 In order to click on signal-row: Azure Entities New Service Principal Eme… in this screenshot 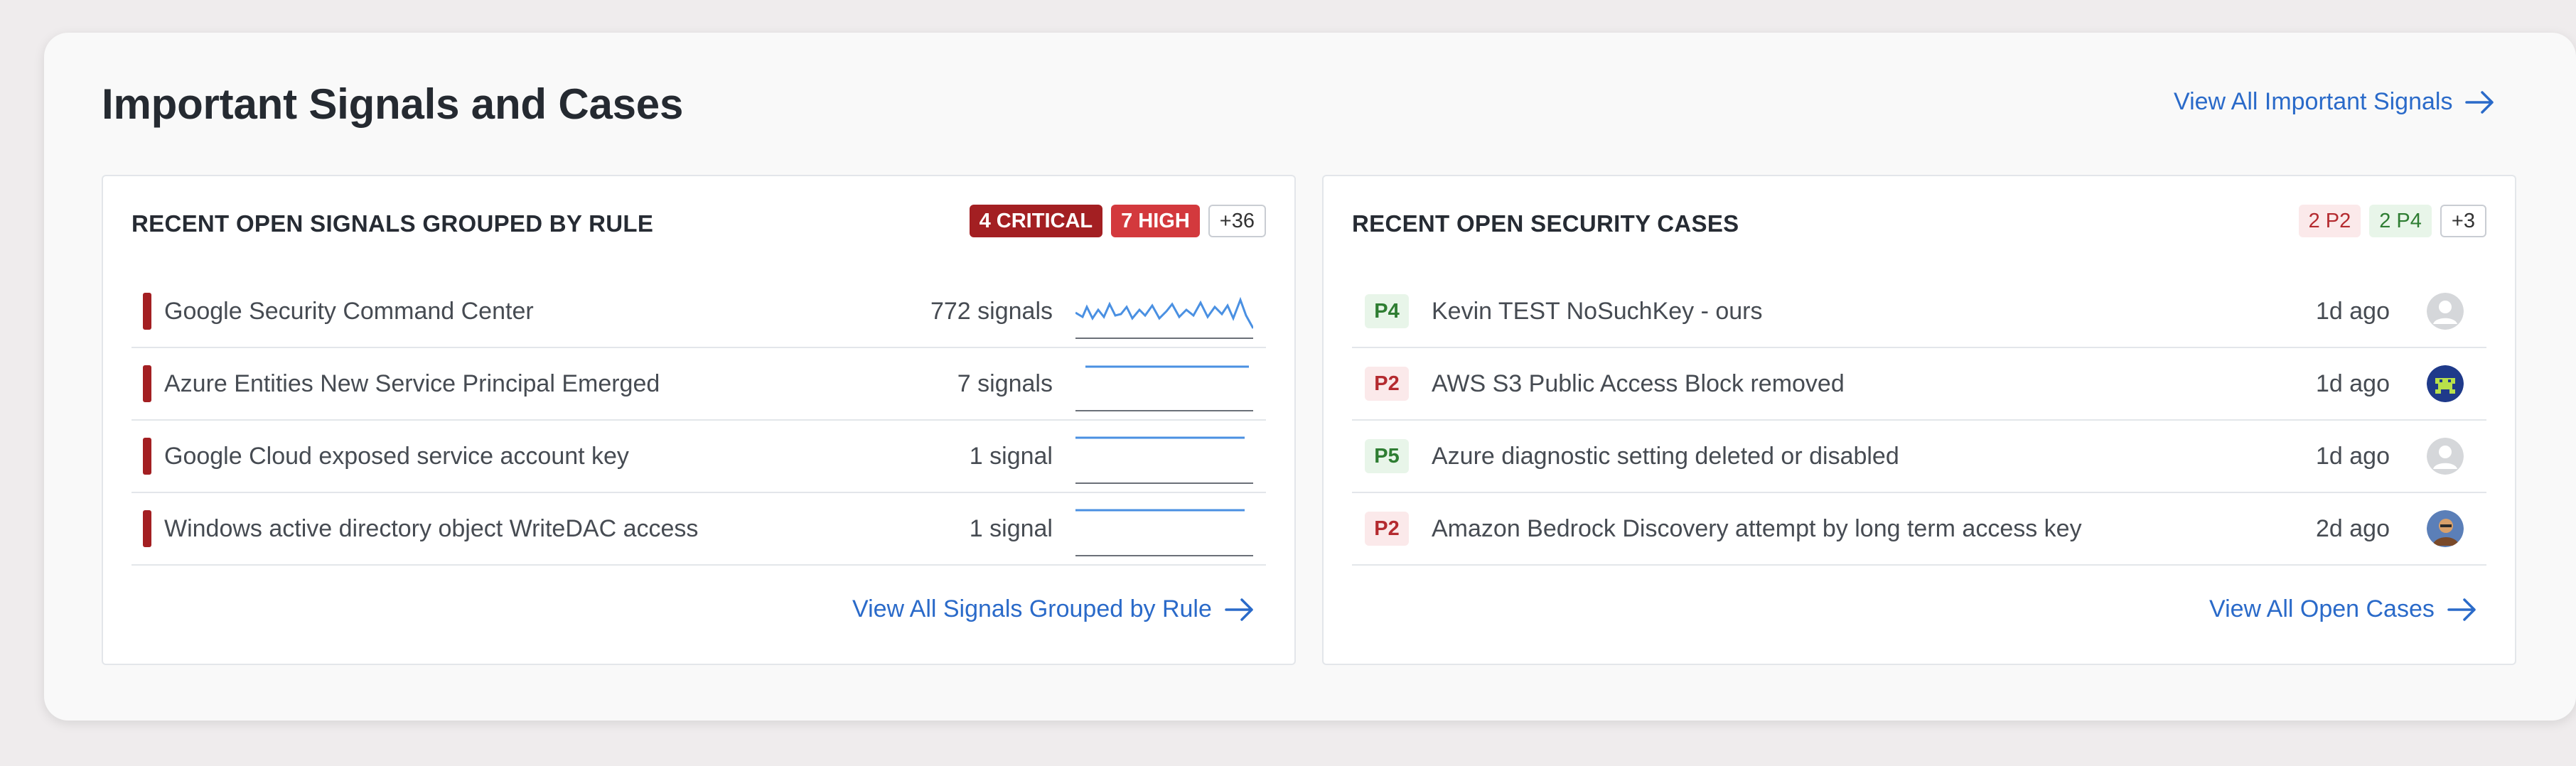, I will do `click(699, 384)`.